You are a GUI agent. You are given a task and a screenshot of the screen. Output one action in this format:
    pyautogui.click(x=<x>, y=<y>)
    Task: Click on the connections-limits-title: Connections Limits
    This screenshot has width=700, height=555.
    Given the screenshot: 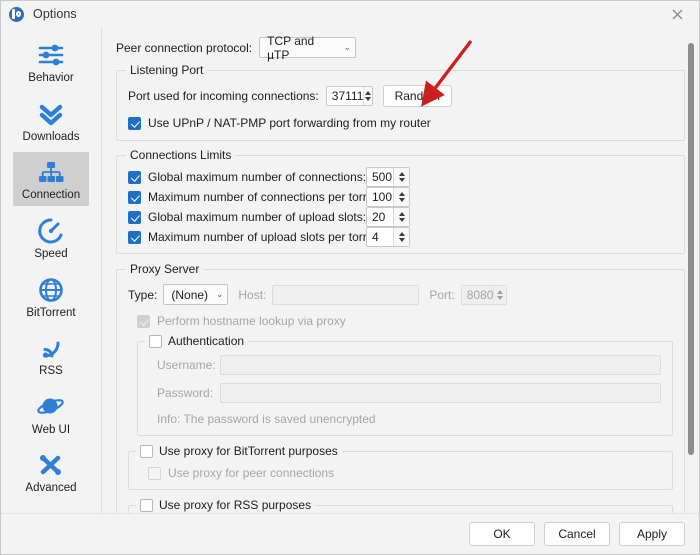 What is the action you would take?
    pyautogui.click(x=181, y=155)
    